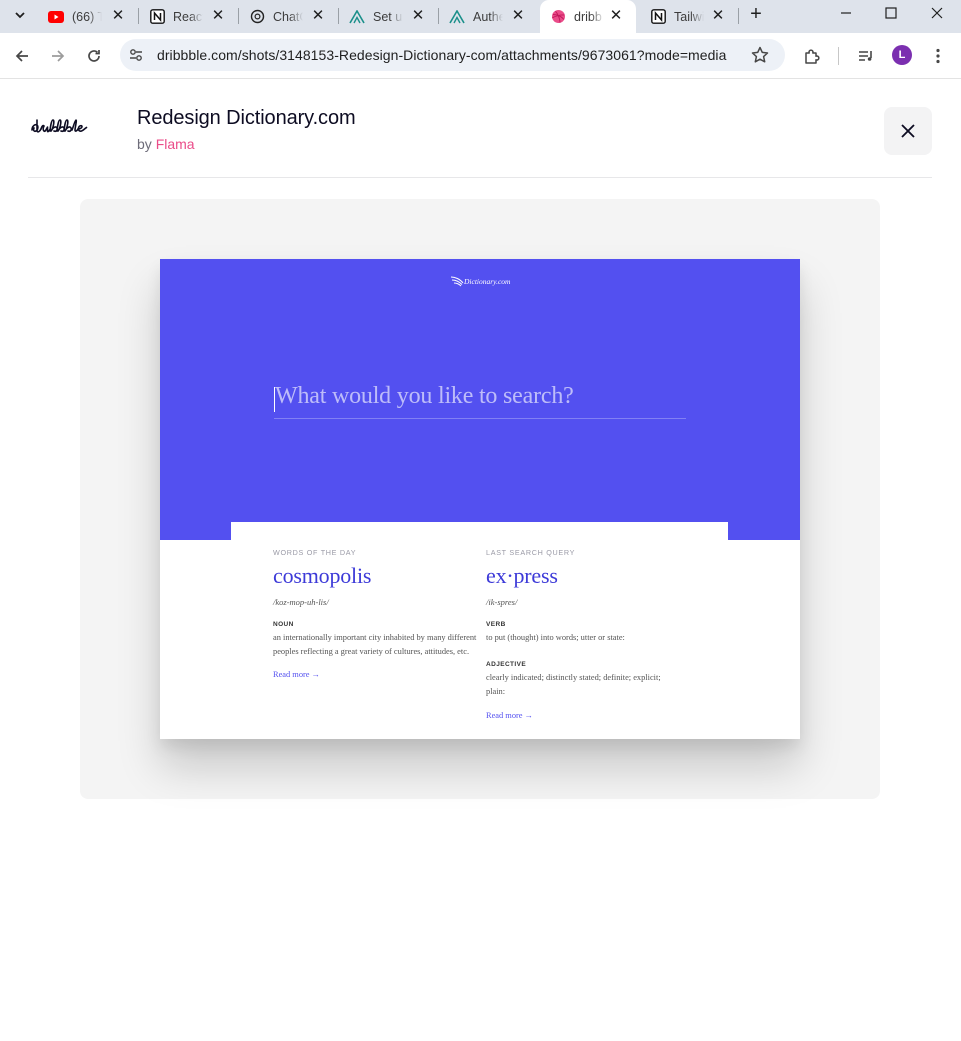  What do you see at coordinates (424, 396) in the screenshot?
I see `mockup-search-placeholder: What would you like to search?` at bounding box center [424, 396].